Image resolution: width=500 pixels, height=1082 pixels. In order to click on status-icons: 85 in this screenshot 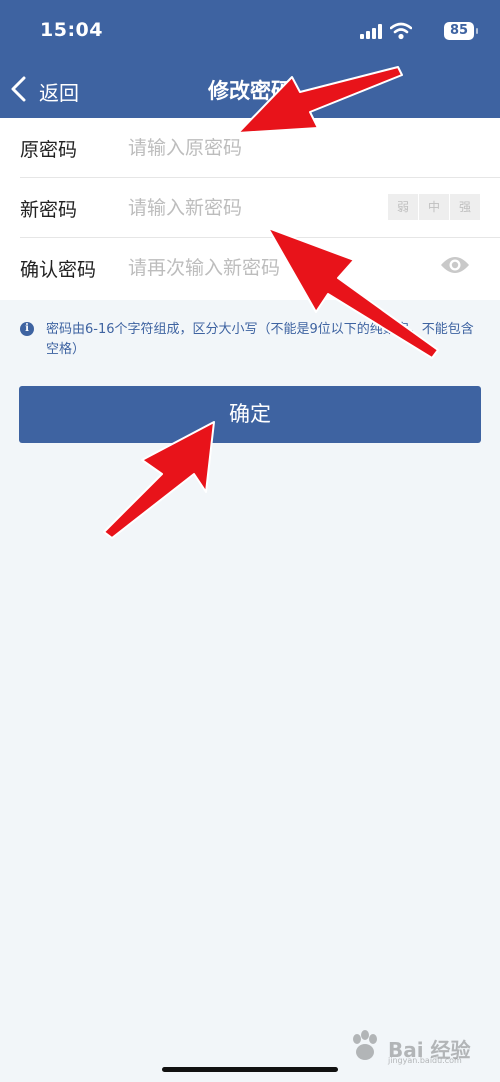, I will do `click(411, 32)`.